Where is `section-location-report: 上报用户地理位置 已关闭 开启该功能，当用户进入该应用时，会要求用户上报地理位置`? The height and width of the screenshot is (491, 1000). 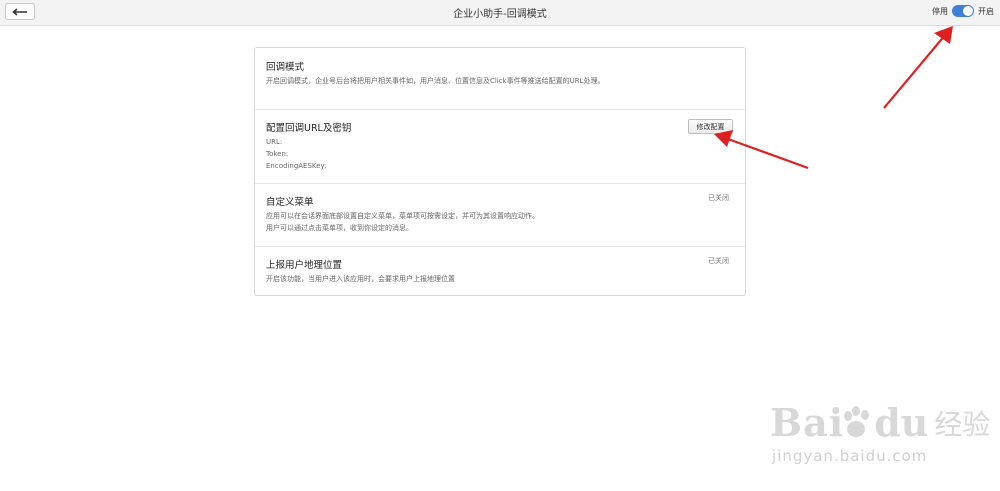
section-location-report: 上报用户地理位置 已关闭 开启该功能，当用户进入该应用时，会要求用户上报地理位置 is located at coordinates (500, 271).